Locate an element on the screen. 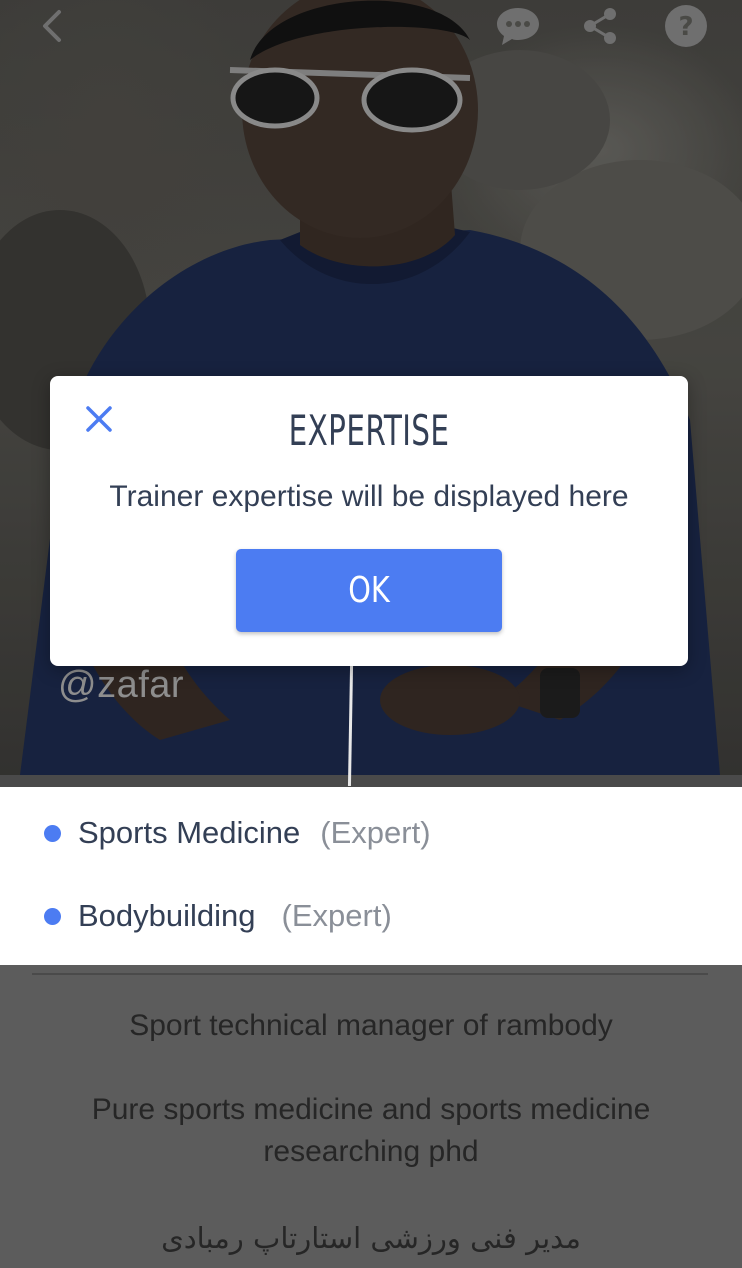  section-divider is located at coordinates (371, 781).